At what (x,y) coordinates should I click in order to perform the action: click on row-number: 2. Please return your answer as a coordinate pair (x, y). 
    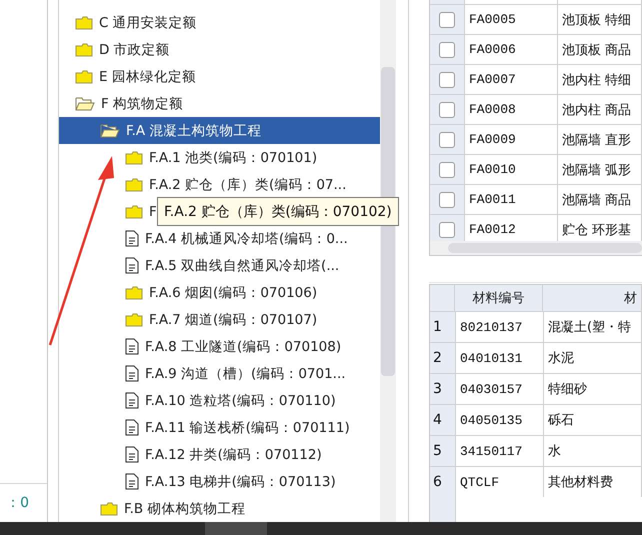
    Looking at the image, I should click on (443, 358).